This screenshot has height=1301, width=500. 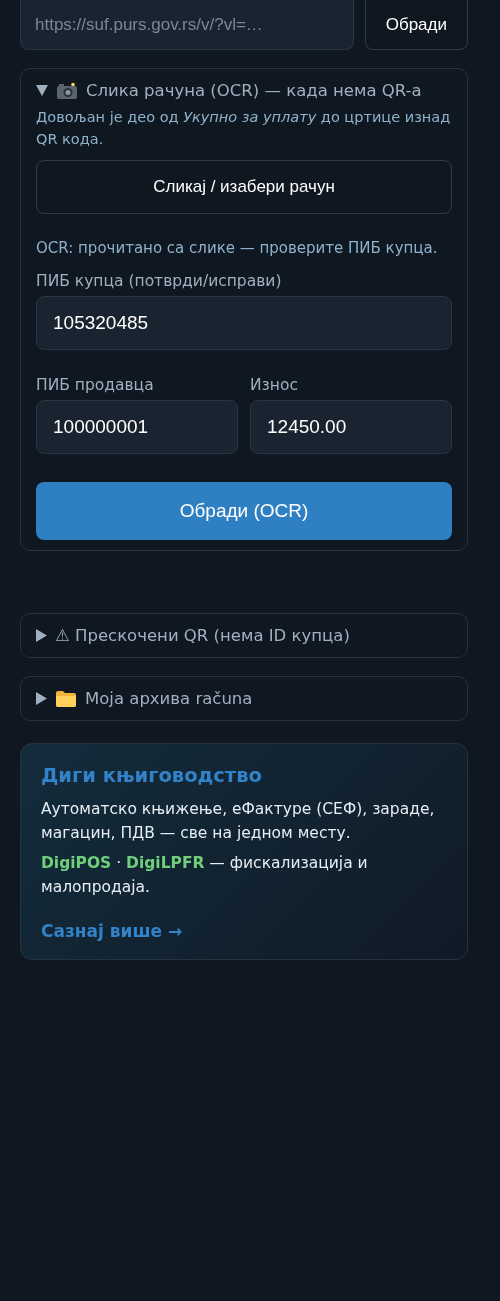 I want to click on folder-icon, so click(x=66, y=698).